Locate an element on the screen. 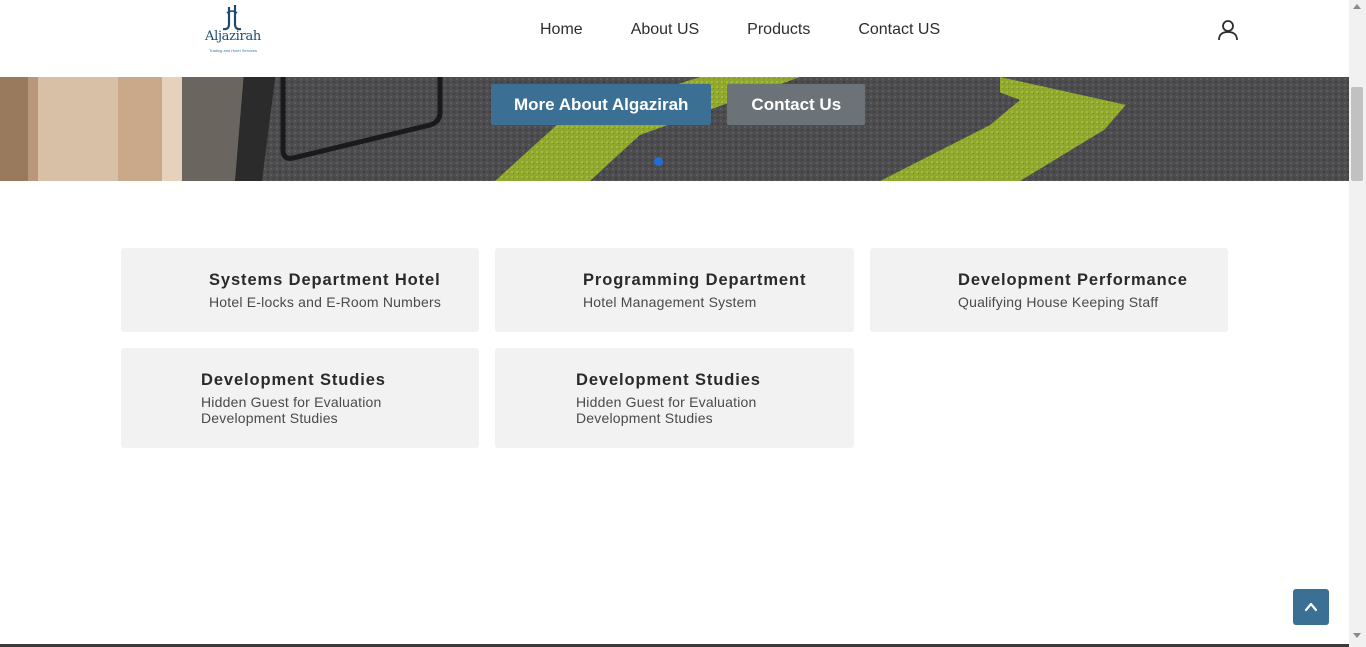 The width and height of the screenshot is (1366, 647). nav-home: Home is located at coordinates (561, 30).